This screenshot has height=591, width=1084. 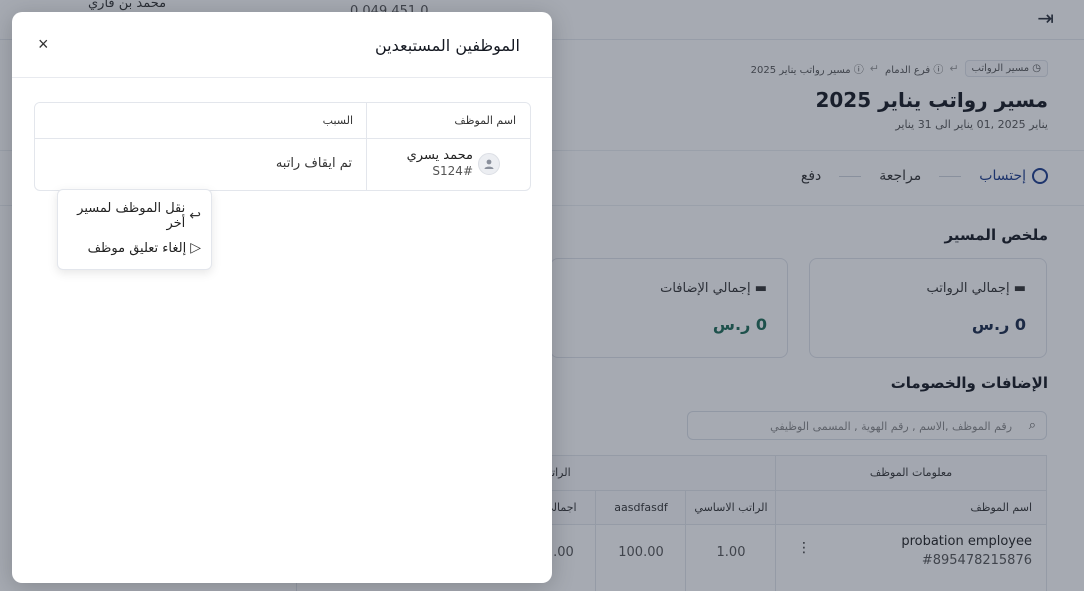 I want to click on modal-title: الموظفين المستبعدين, so click(x=447, y=45).